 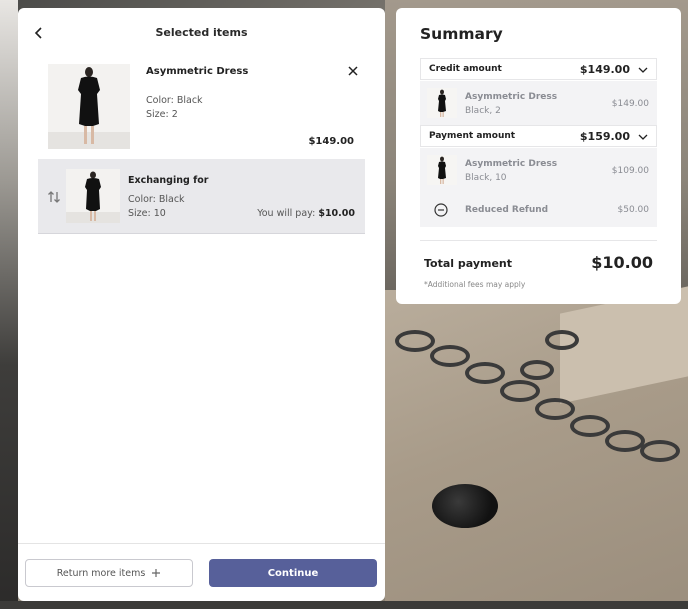 What do you see at coordinates (201, 572) in the screenshot?
I see `panel-footer: Return more items Continue` at bounding box center [201, 572].